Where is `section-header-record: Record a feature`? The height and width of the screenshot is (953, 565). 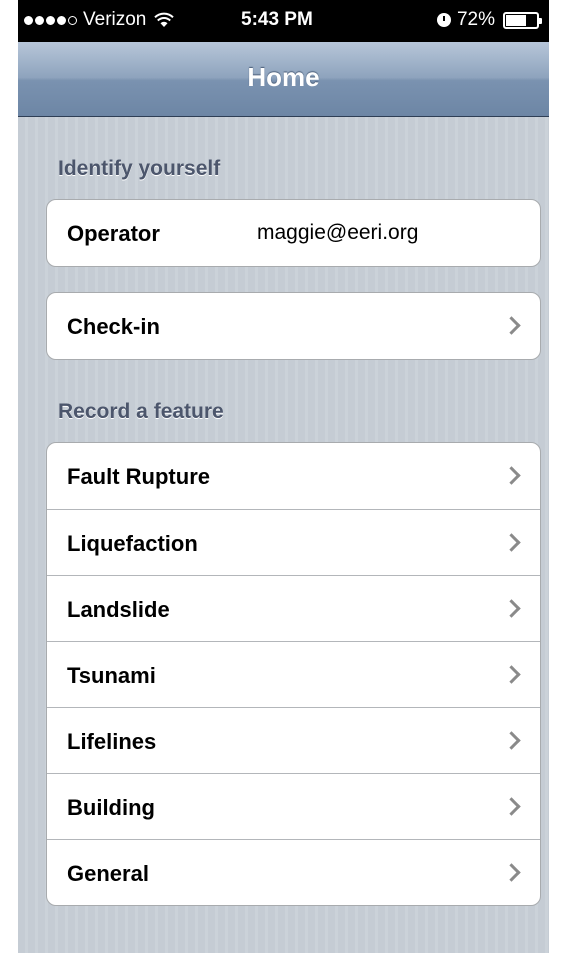 section-header-record: Record a feature is located at coordinates (141, 411).